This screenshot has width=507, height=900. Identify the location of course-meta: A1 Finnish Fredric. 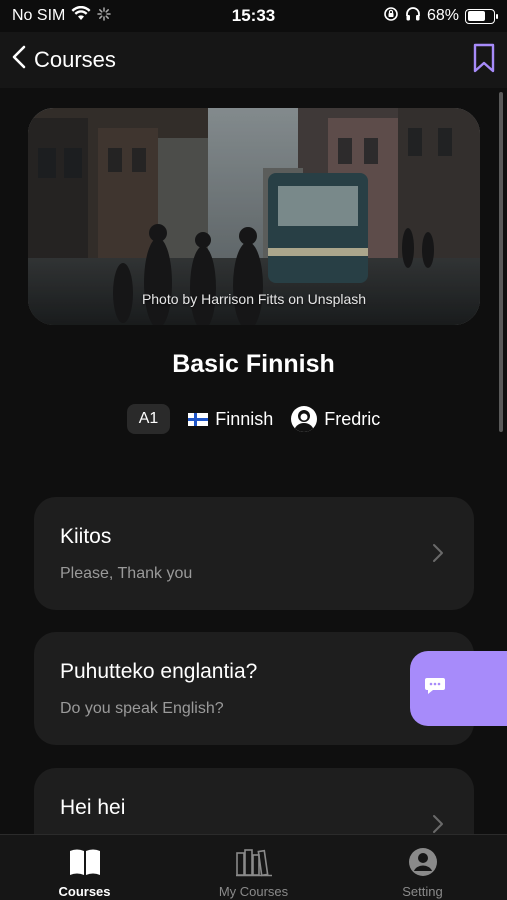
(253, 419).